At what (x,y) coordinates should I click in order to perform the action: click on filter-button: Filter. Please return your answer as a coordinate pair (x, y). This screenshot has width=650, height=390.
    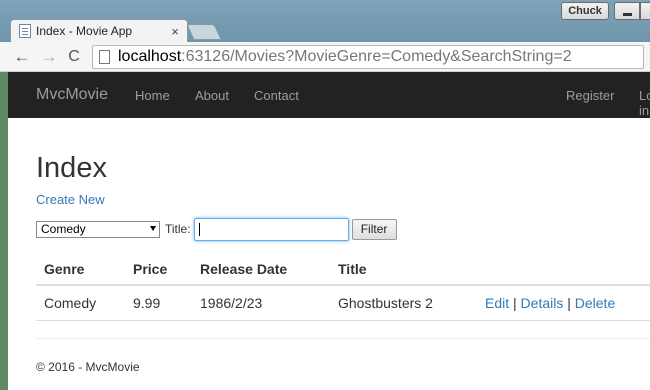
    Looking at the image, I should click on (374, 229).